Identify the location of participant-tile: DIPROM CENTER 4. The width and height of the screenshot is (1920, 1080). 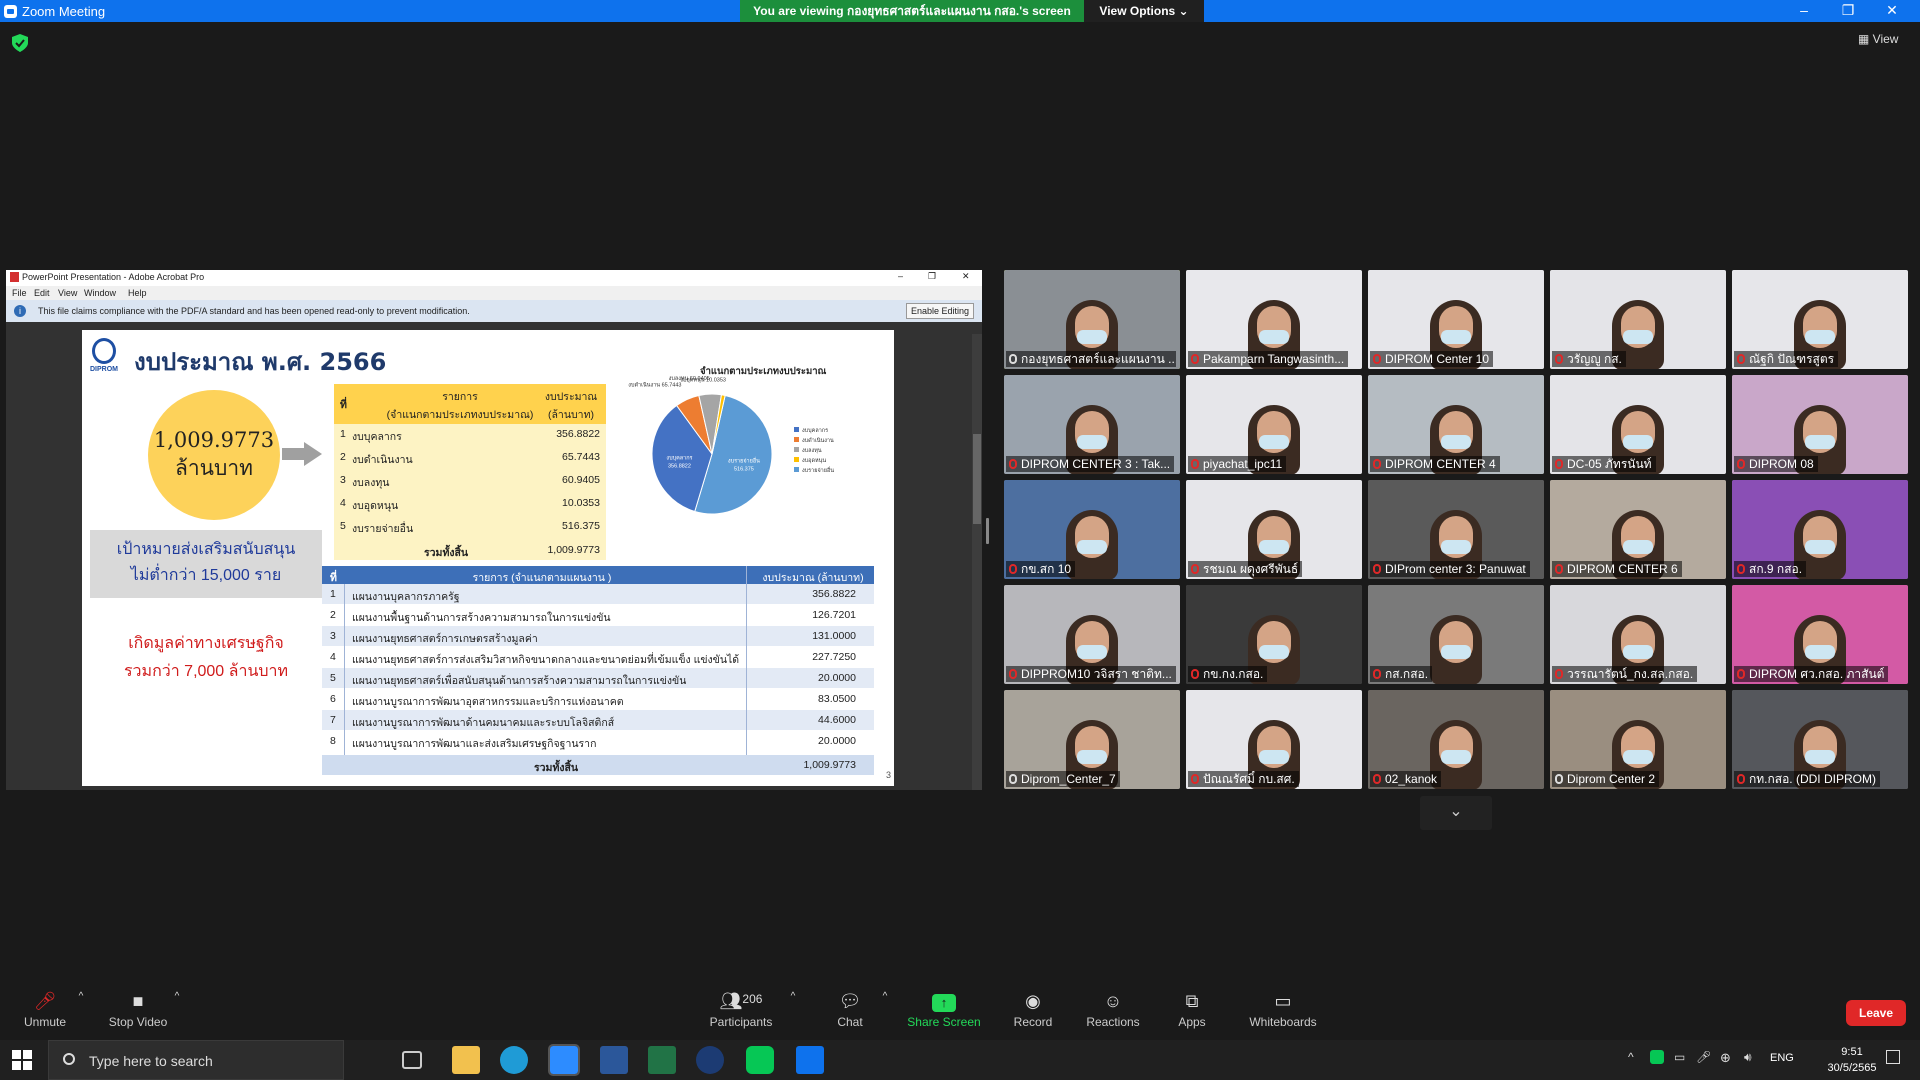
(1456, 424).